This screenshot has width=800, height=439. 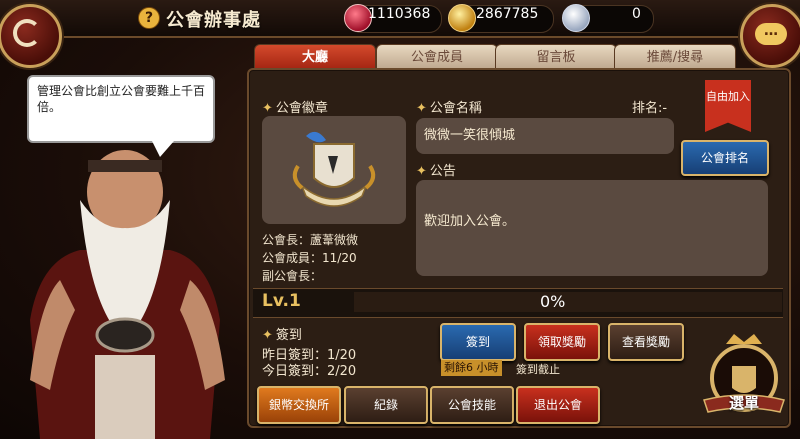 What do you see at coordinates (562, 342) in the screenshot?
I see `claim-reward-button: 領取獎勵` at bounding box center [562, 342].